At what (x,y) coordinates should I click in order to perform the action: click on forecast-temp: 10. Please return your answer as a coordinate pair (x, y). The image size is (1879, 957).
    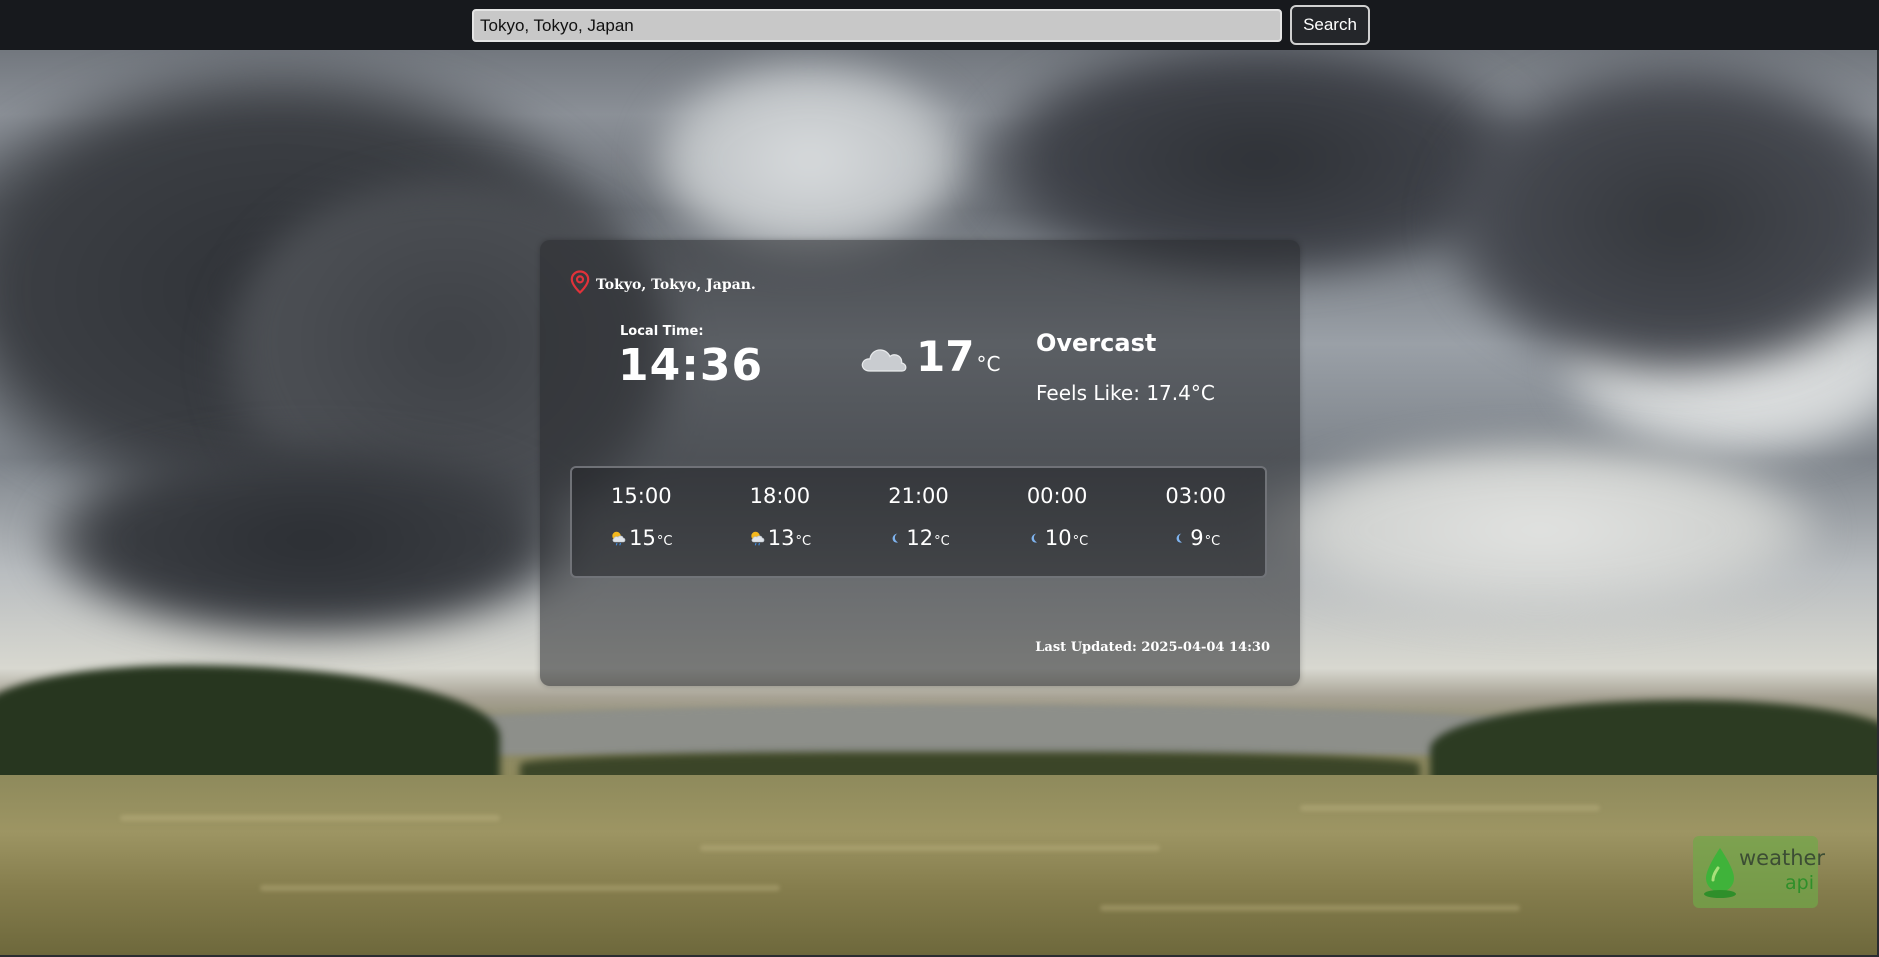
    Looking at the image, I should click on (1058, 538).